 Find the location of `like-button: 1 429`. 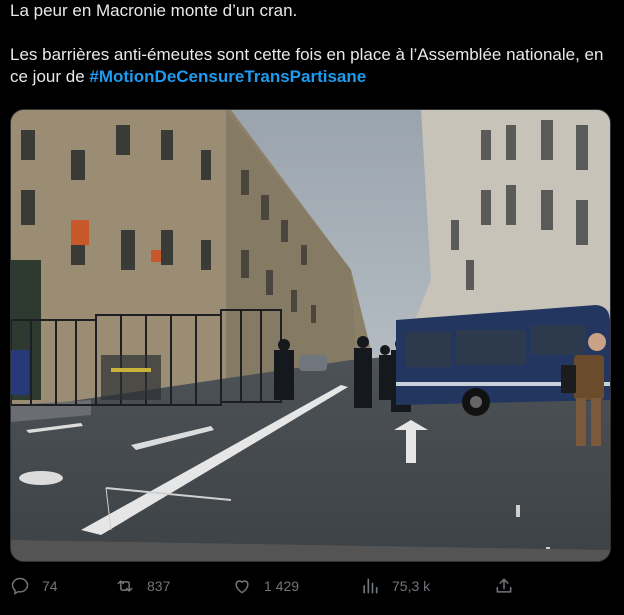

like-button: 1 429 is located at coordinates (265, 586).